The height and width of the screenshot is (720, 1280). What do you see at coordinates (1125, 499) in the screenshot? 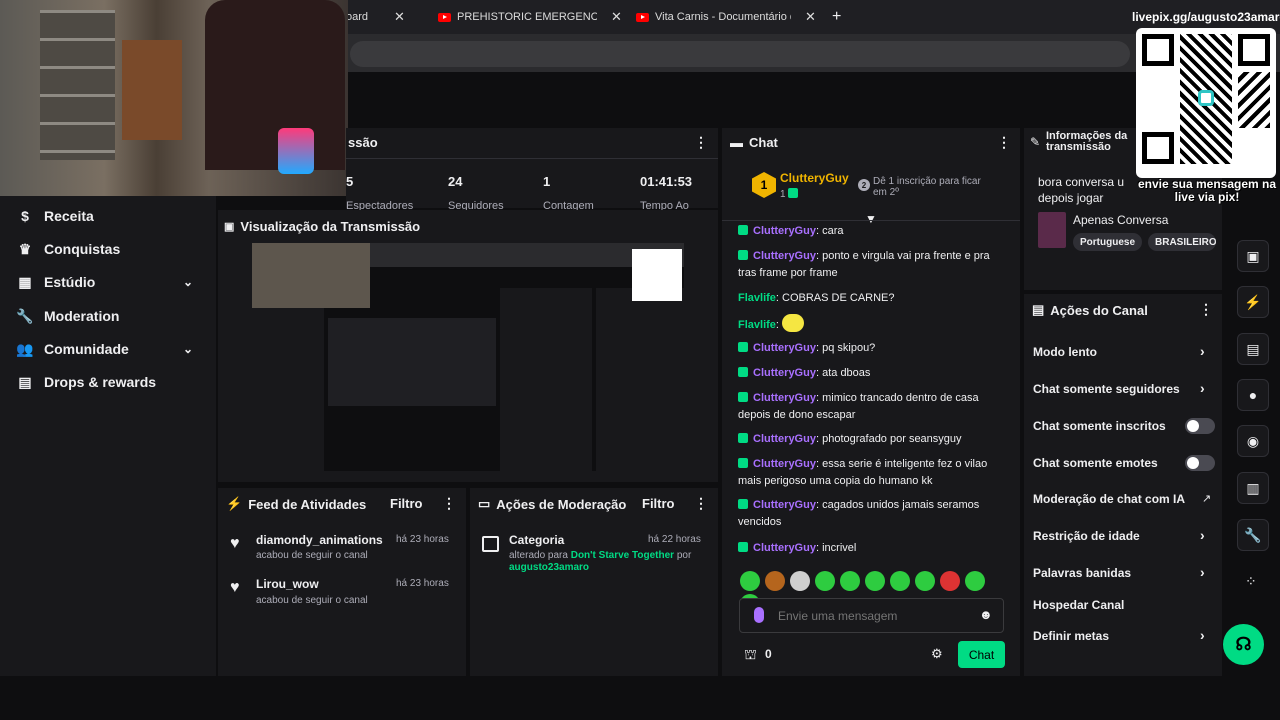
I see `action-ai-moderation: Moderação de chat com IA` at bounding box center [1125, 499].